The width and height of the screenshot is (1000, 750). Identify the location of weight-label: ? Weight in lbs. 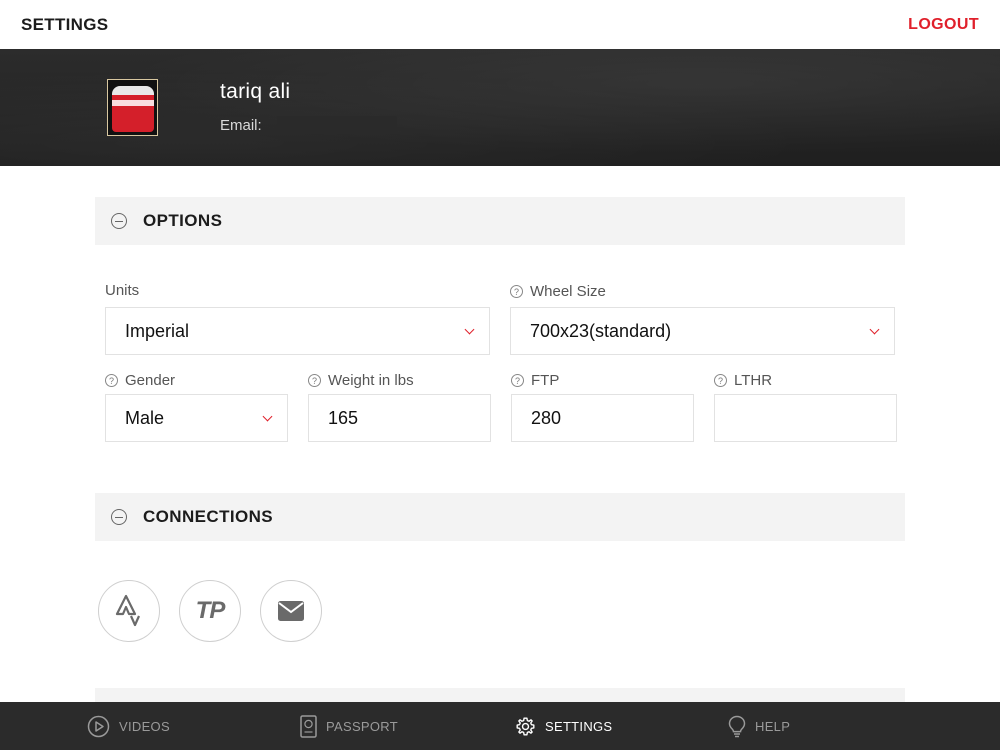
(361, 380).